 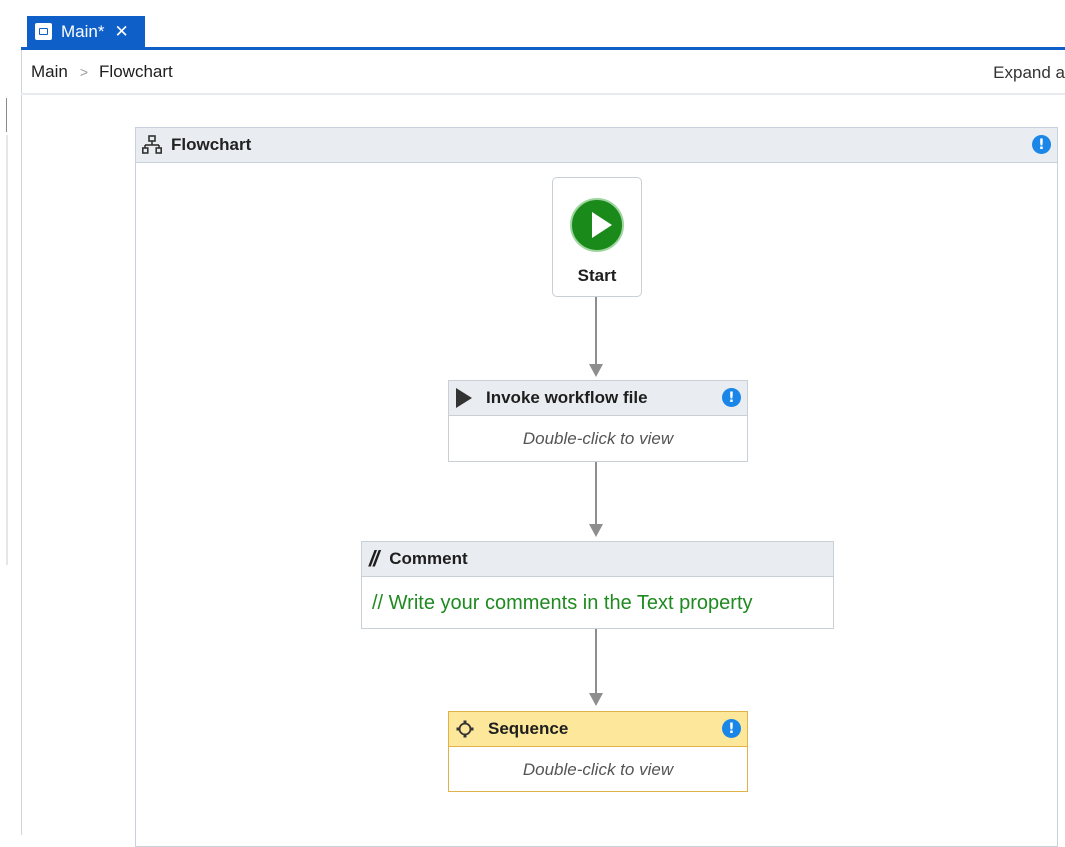 What do you see at coordinates (596, 145) in the screenshot?
I see `flowchart-header: Flowchart !` at bounding box center [596, 145].